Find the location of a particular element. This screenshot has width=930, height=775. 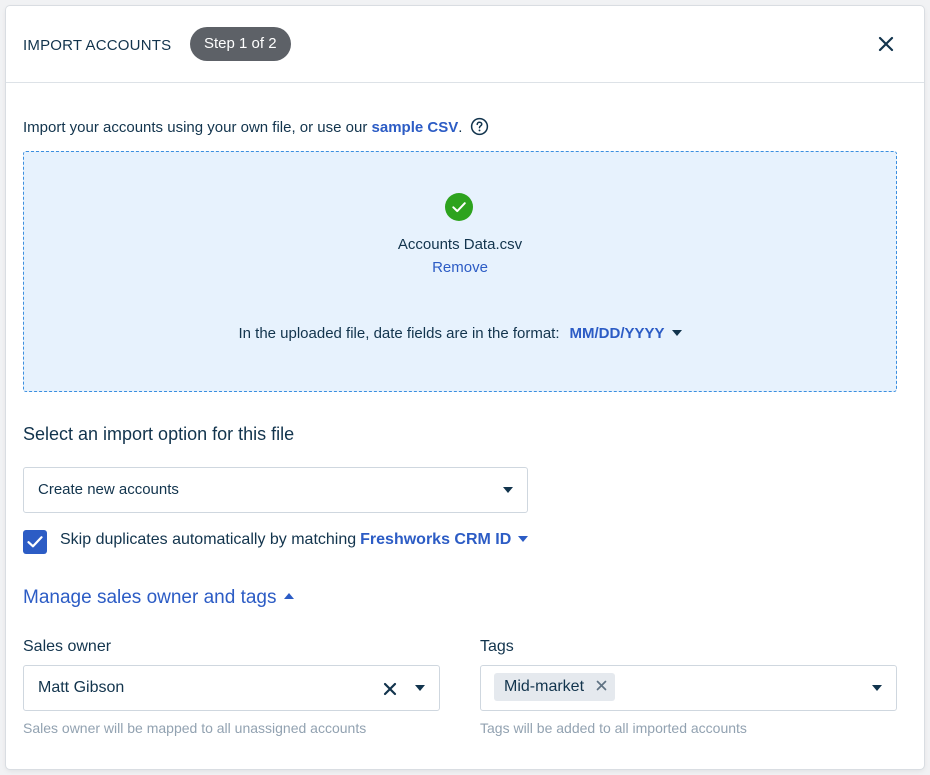

help-circle-icon is located at coordinates (479, 128).